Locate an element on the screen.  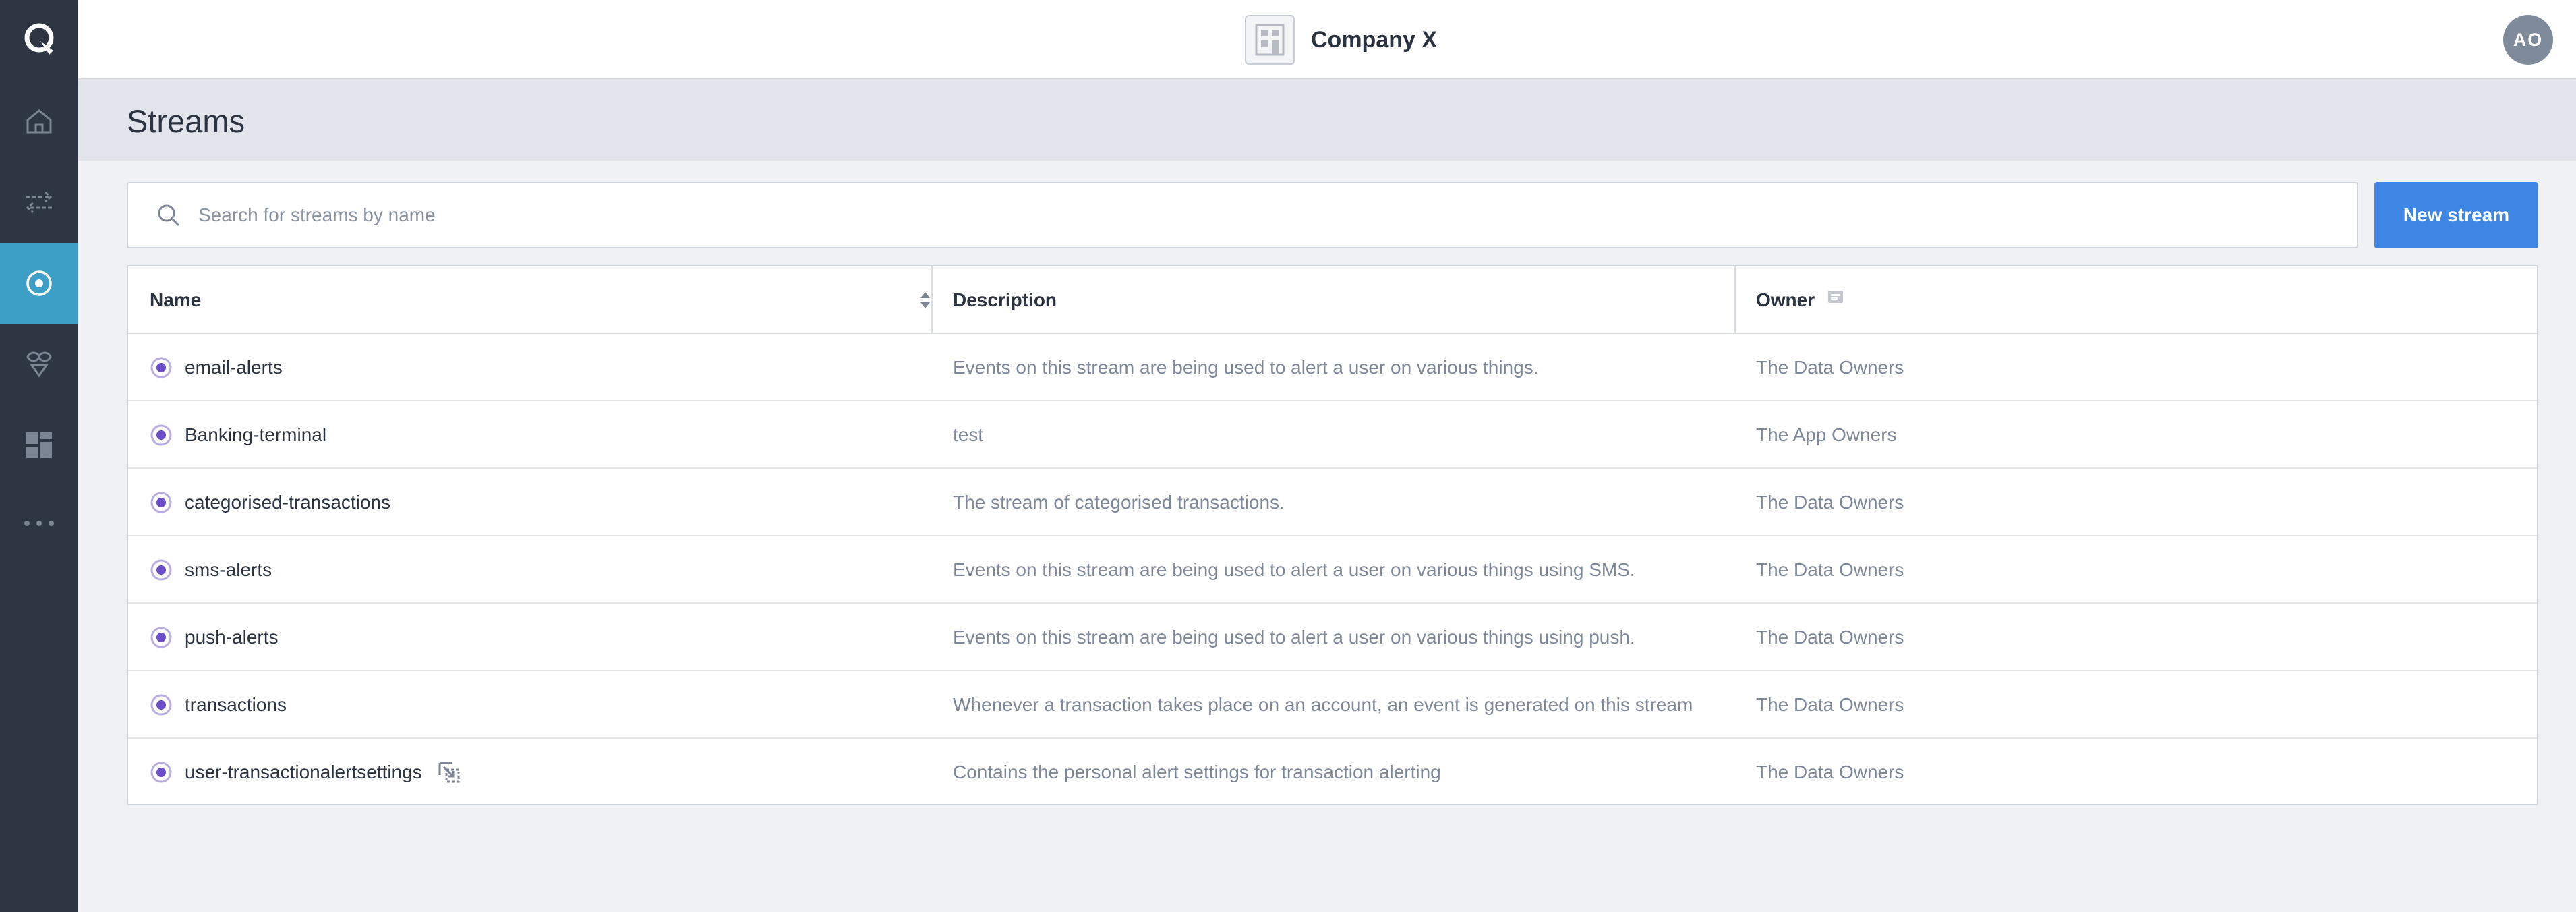
home-icon is located at coordinates (39, 121).